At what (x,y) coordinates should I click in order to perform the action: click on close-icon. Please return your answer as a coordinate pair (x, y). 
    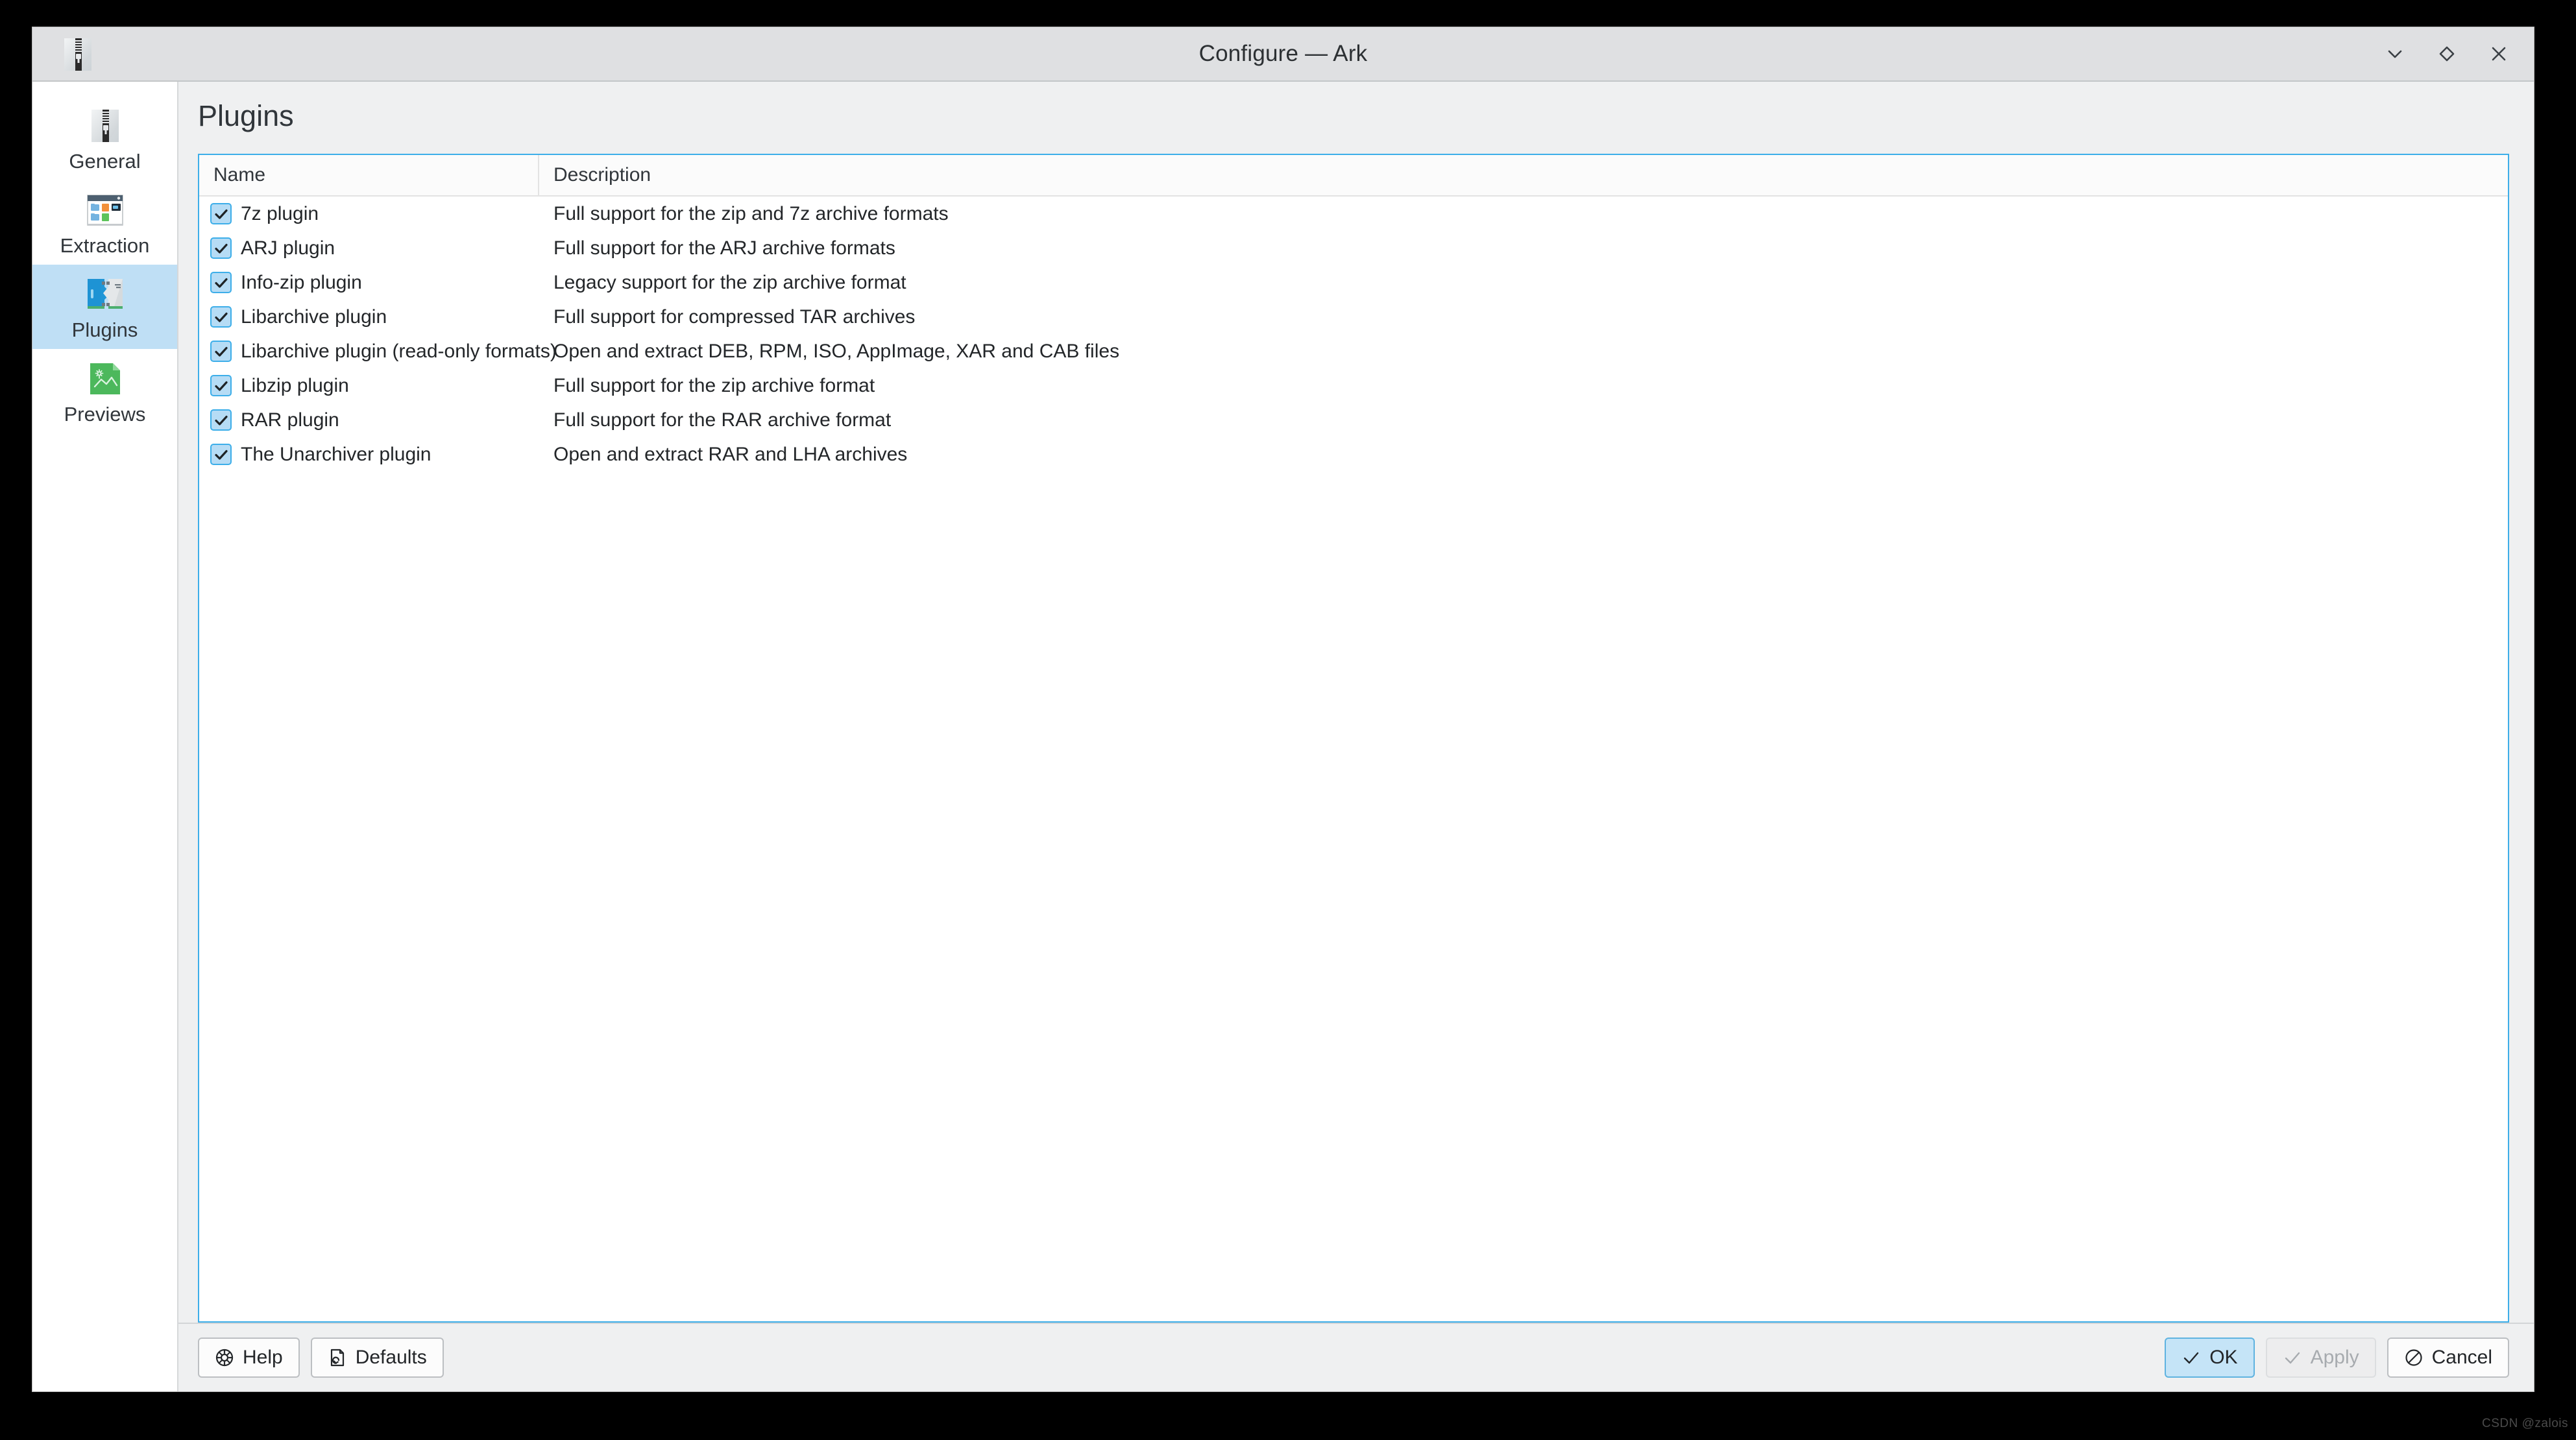
    Looking at the image, I should click on (2498, 54).